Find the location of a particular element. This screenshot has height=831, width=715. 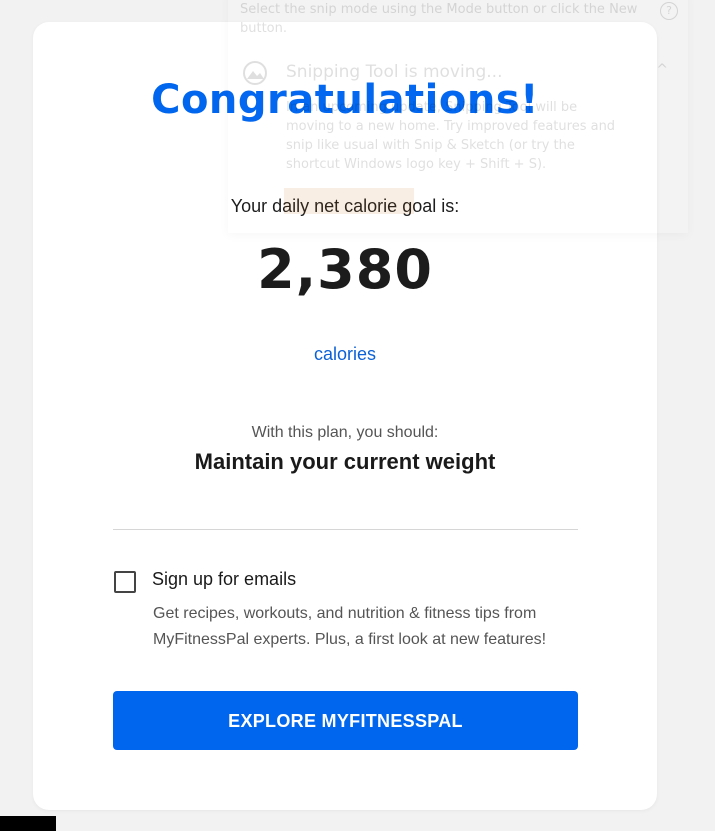

calorie-goal-value: 2,380 is located at coordinates (345, 269).